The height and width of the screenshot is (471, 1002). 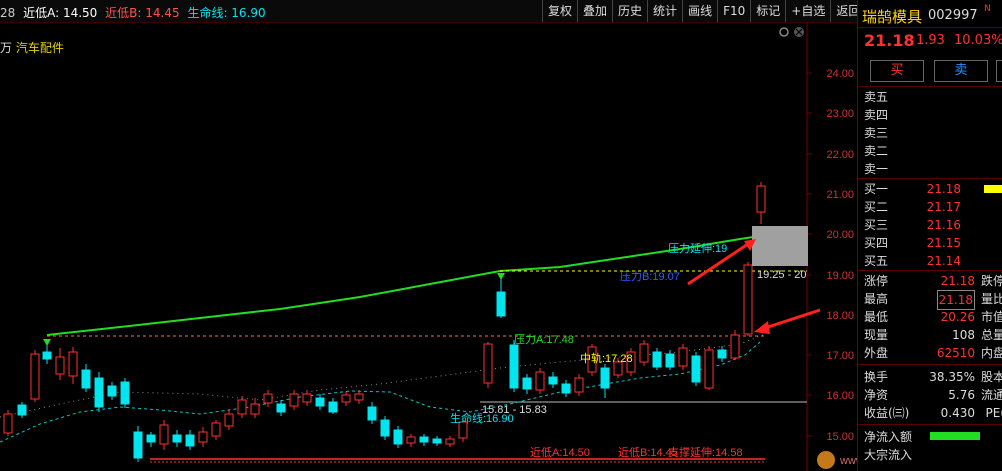 What do you see at coordinates (840, 155) in the screenshot?
I see `y-tick-label: 22.00` at bounding box center [840, 155].